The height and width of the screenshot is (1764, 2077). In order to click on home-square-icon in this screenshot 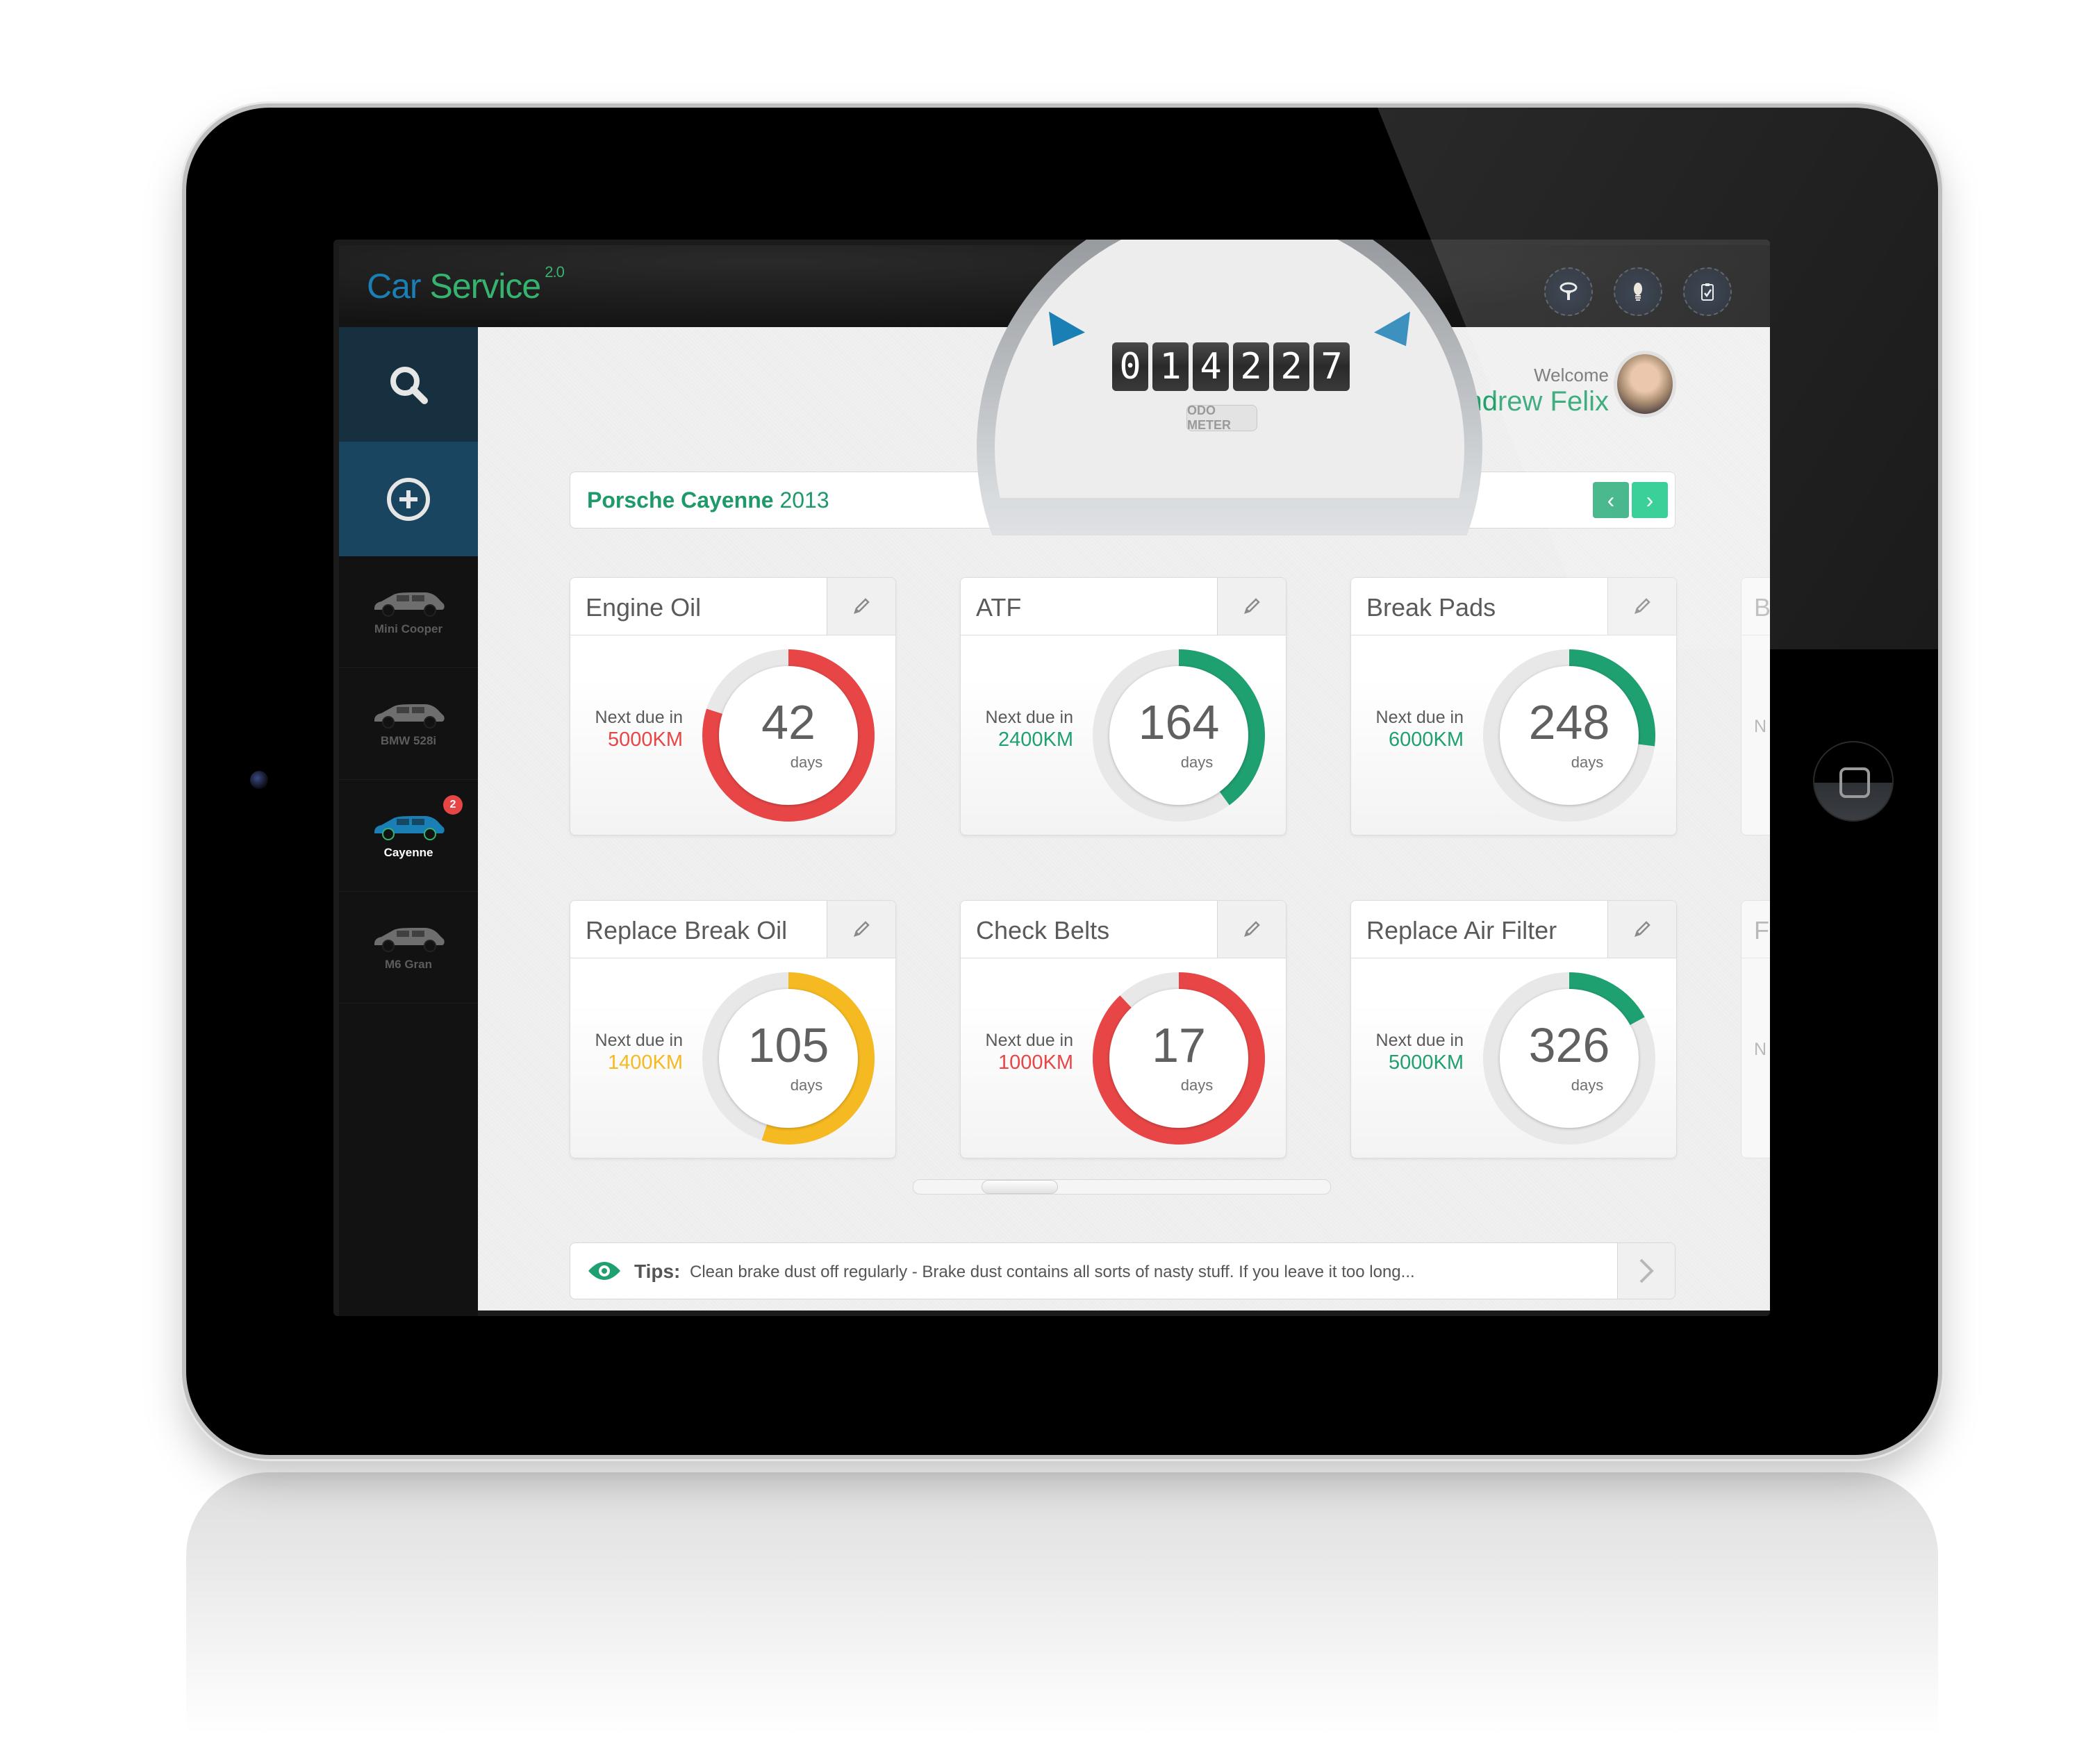, I will do `click(1854, 782)`.